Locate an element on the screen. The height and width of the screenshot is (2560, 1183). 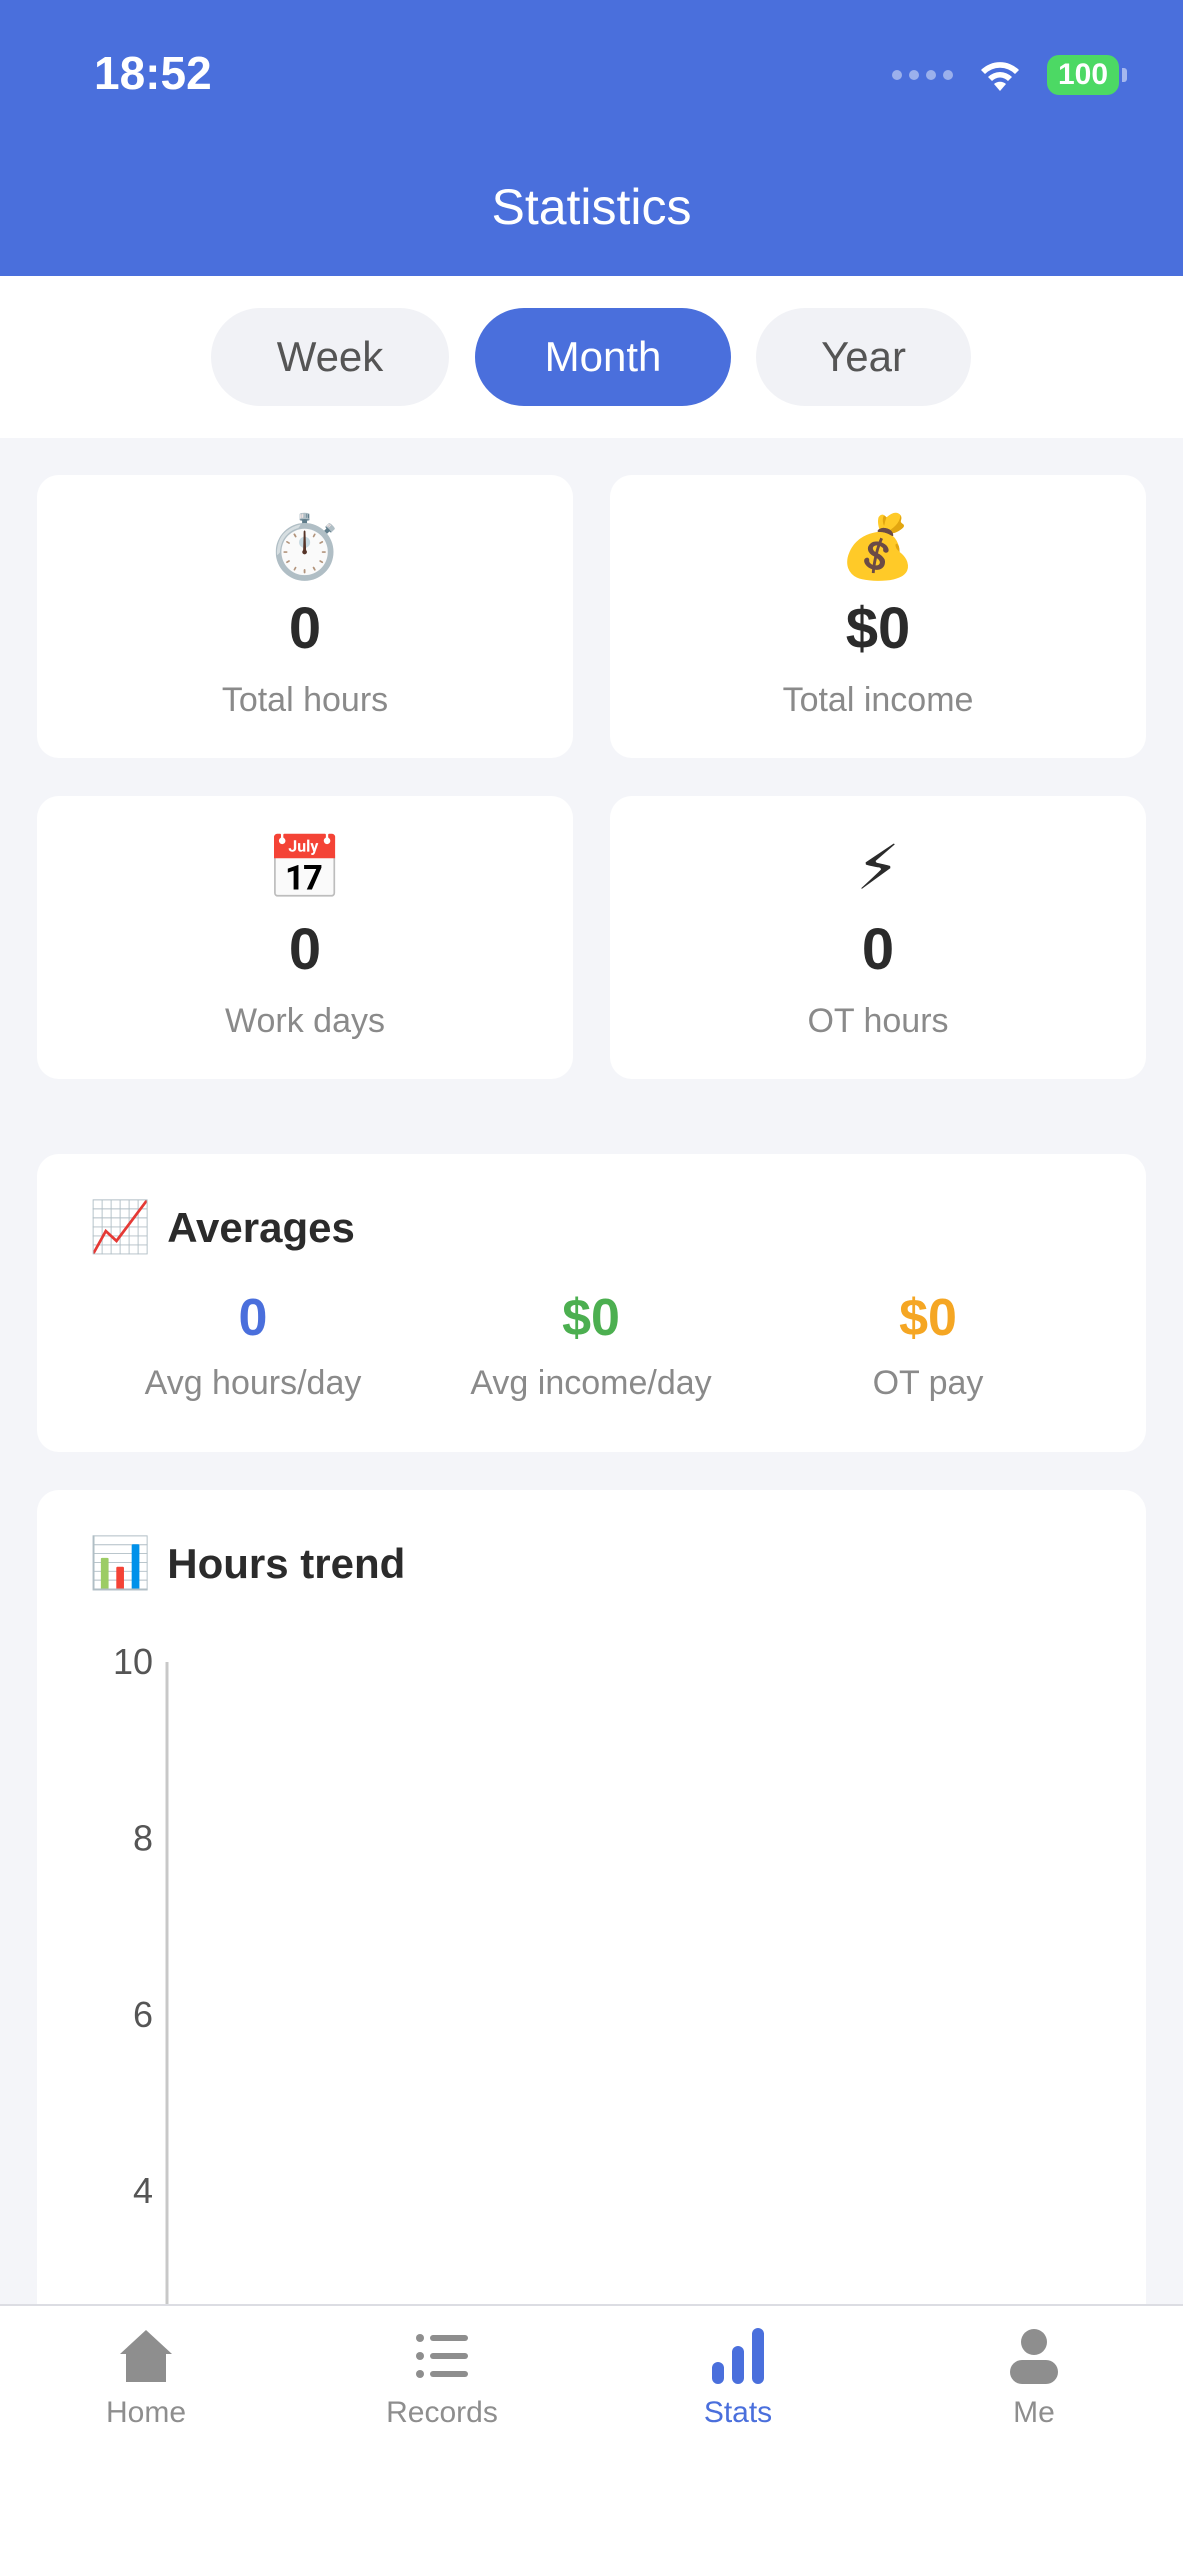
y-tick-label: 4 is located at coordinates (143, 2190).